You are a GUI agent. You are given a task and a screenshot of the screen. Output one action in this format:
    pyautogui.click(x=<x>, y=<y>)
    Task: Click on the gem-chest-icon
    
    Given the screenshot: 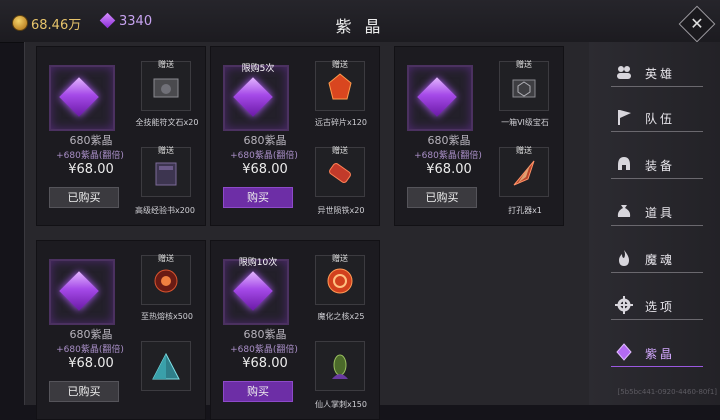 What is the action you would take?
    pyautogui.click(x=524, y=88)
    